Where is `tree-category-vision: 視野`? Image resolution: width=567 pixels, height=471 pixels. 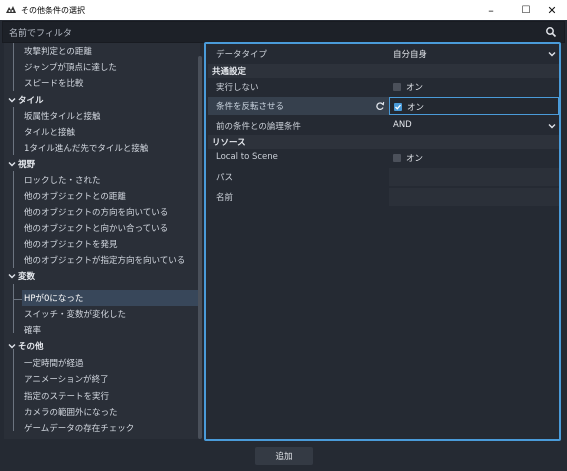
tree-category-vision: 視野 is located at coordinates (100, 164).